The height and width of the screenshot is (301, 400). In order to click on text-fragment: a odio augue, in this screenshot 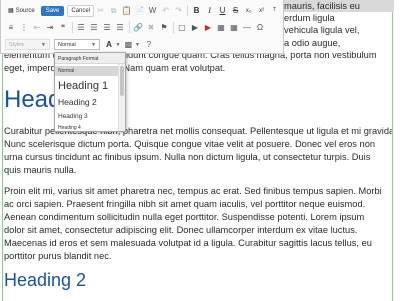, I will do `click(339, 43)`.